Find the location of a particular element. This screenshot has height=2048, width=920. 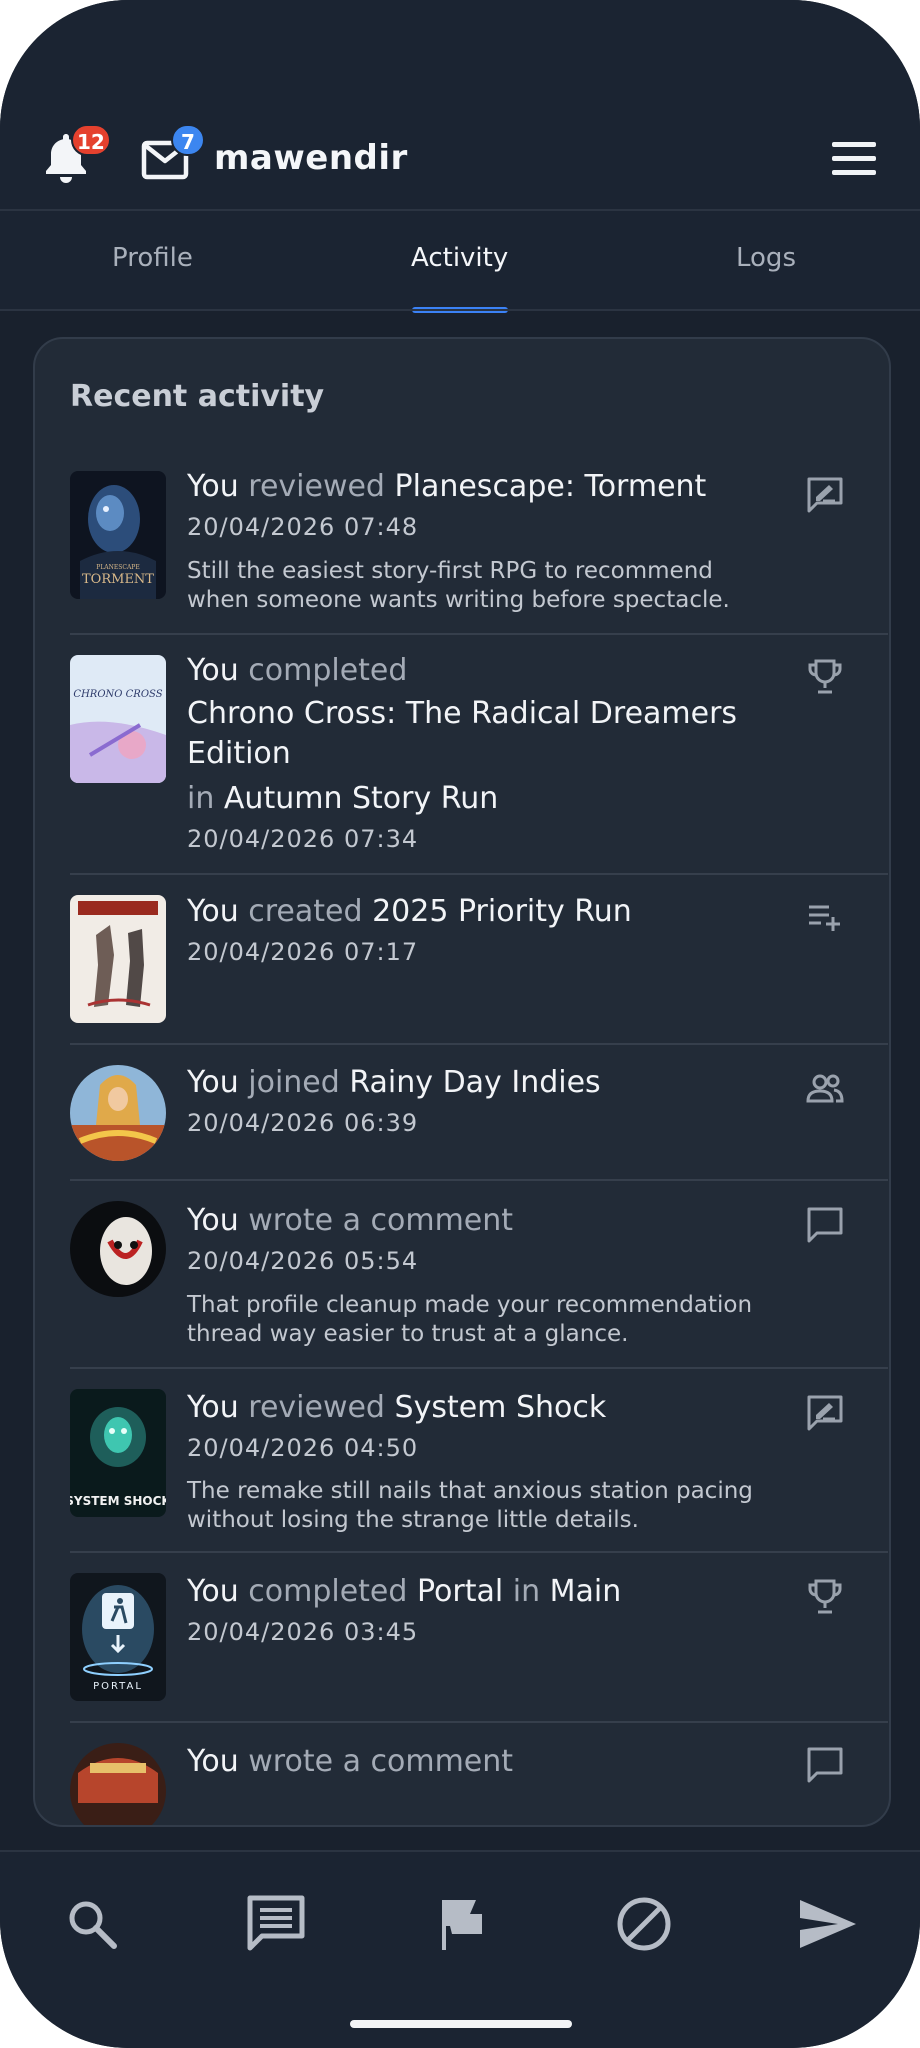

activity-timestamp: 20/04/2026 07:48 is located at coordinates (303, 527).